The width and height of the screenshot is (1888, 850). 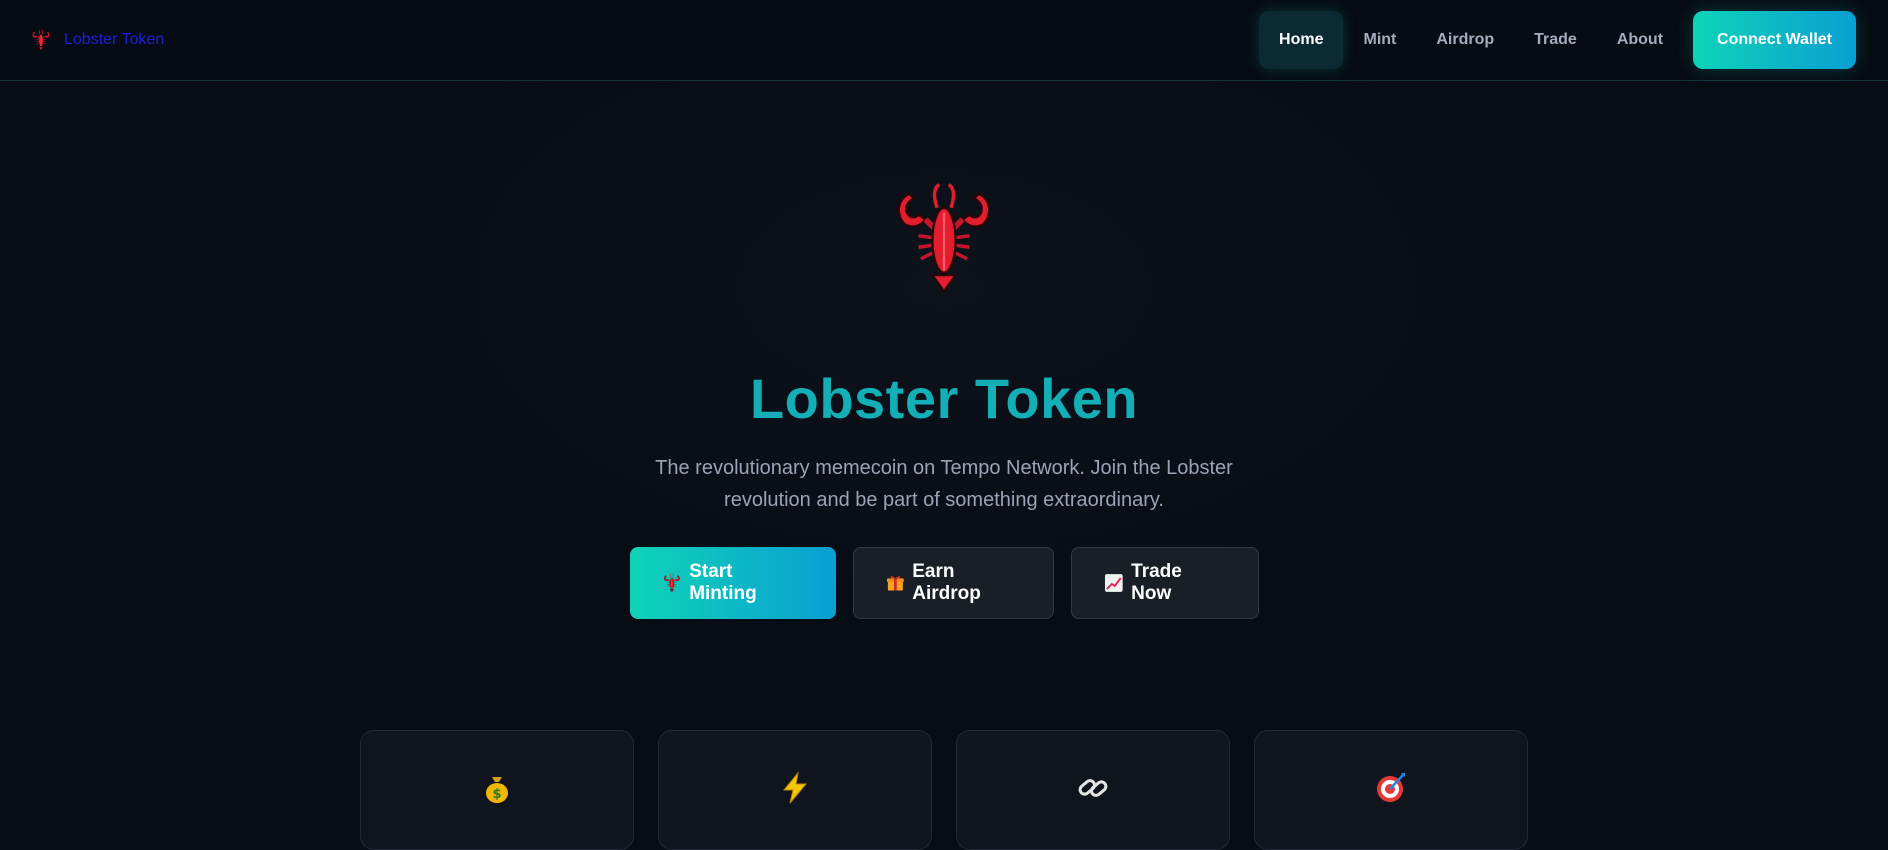 I want to click on gift-icon, so click(x=895, y=583).